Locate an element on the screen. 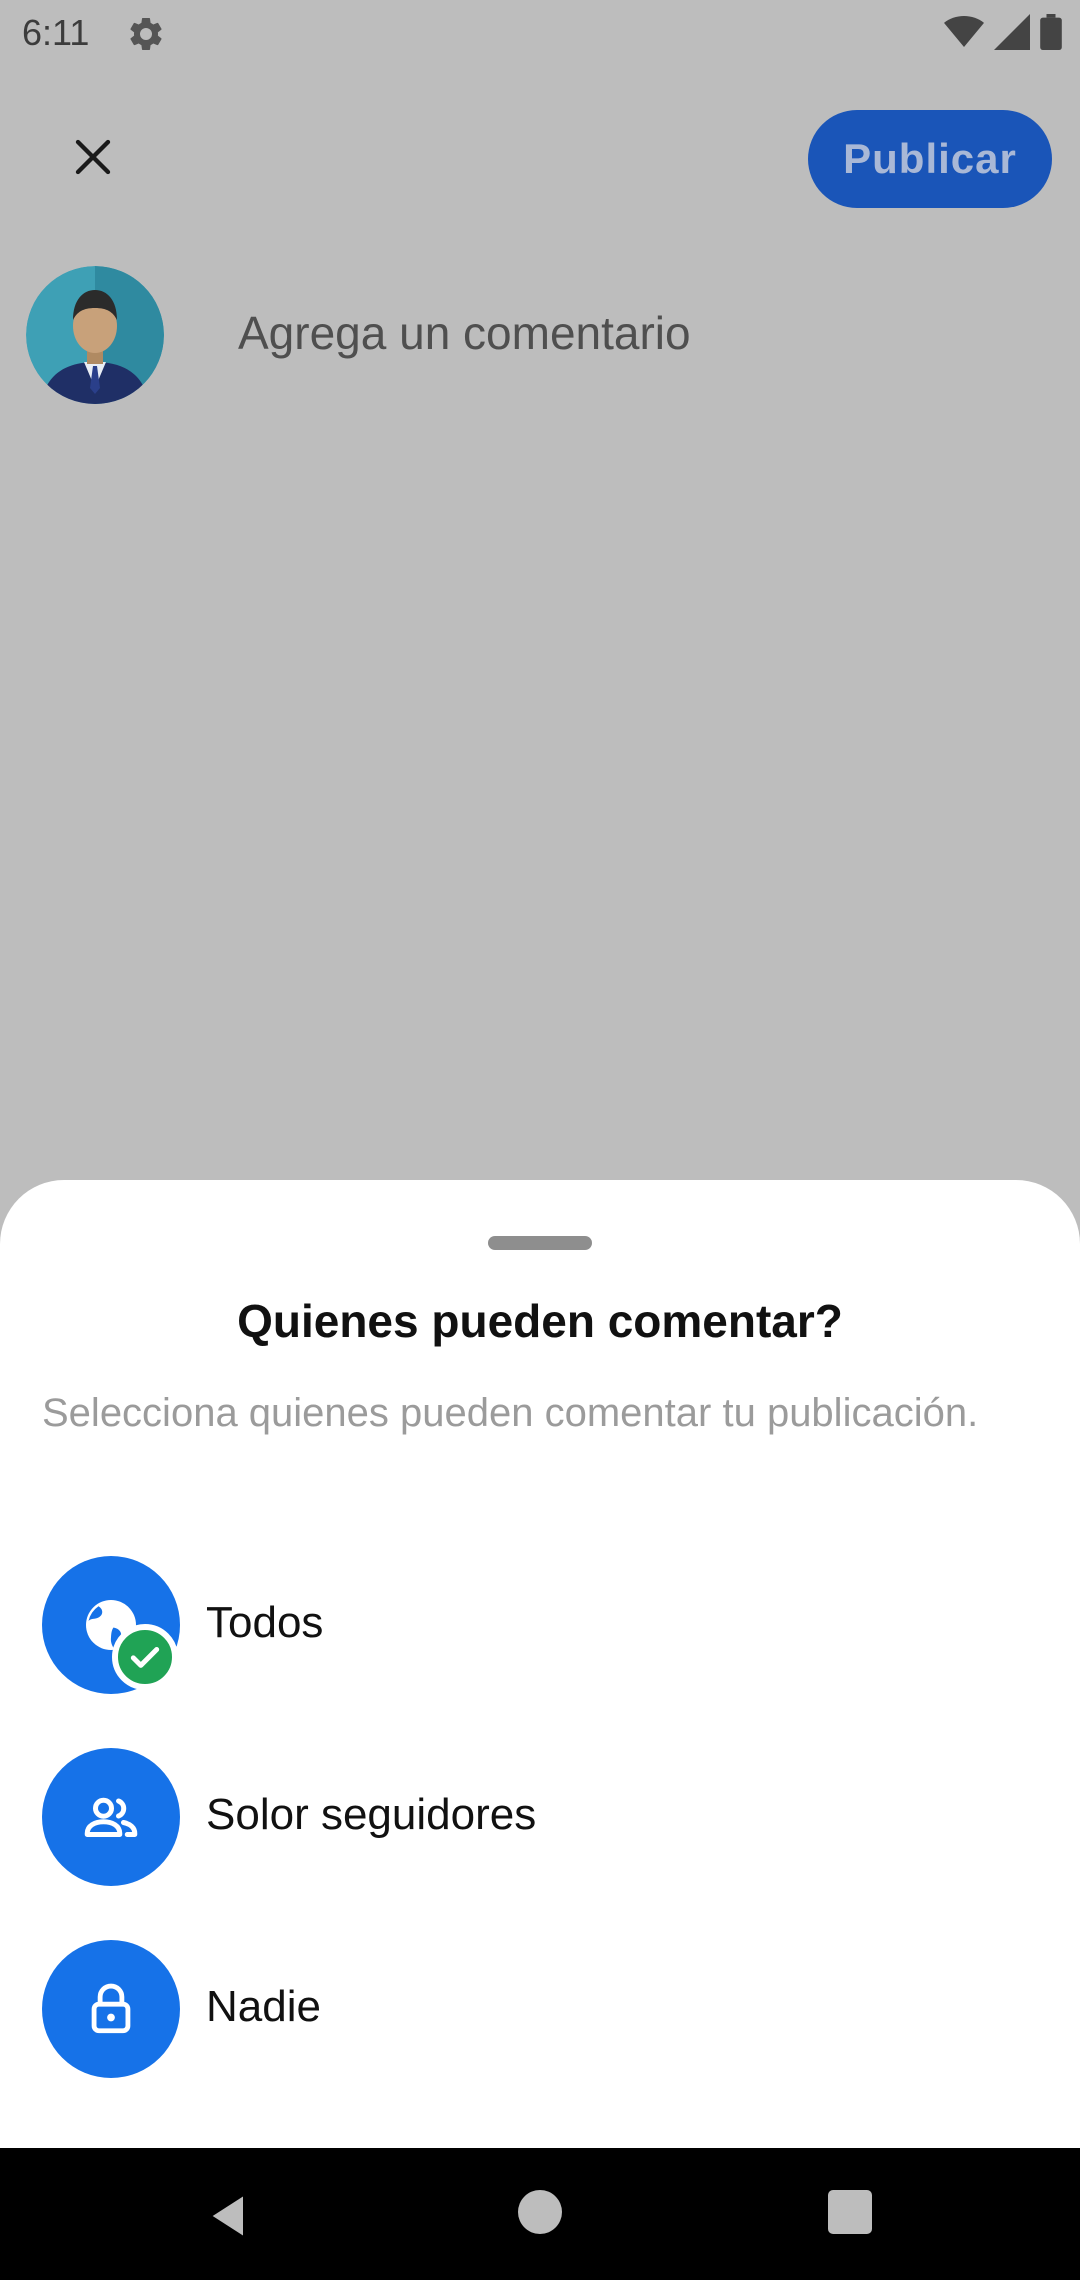  close-icon is located at coordinates (93, 159).